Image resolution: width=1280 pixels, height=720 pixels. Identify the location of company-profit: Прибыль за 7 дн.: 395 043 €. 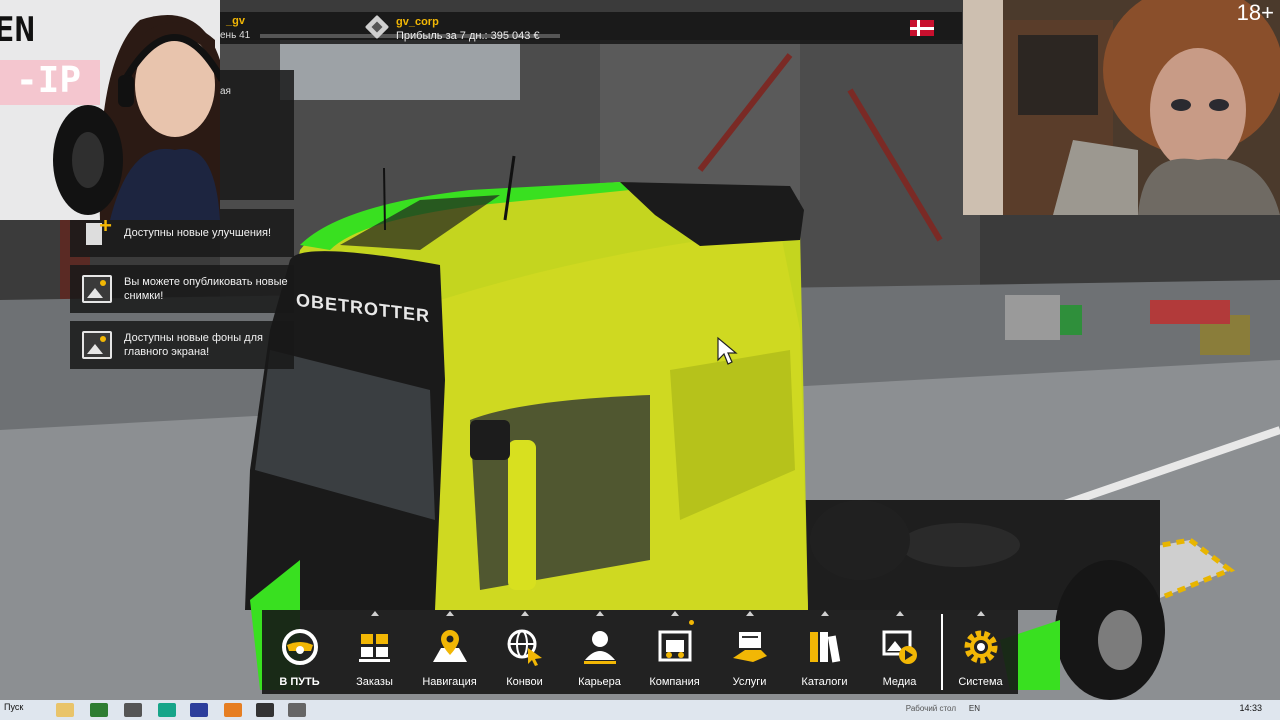
(468, 36).